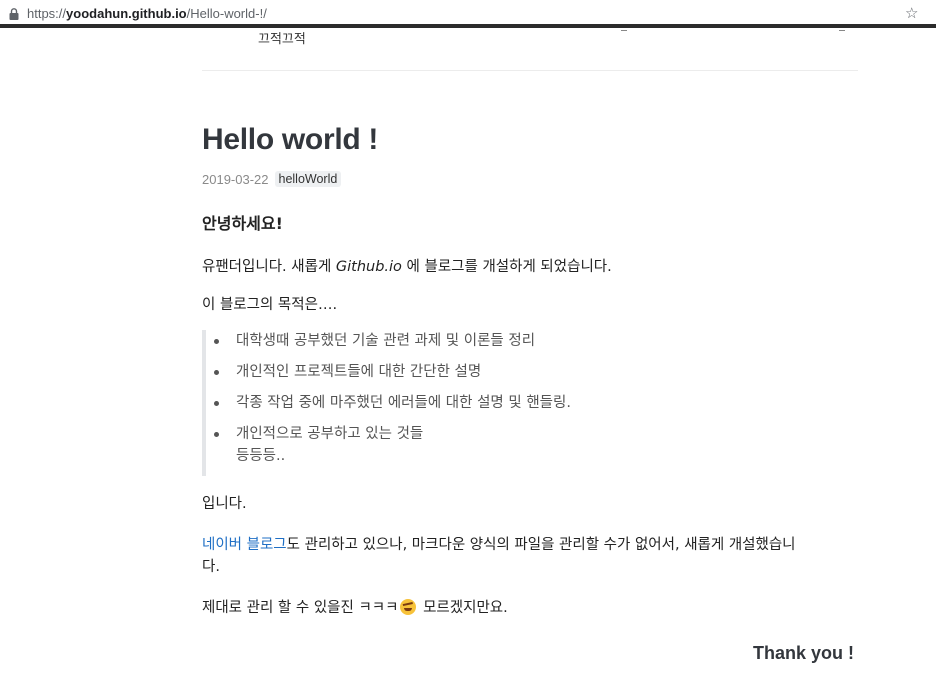 This screenshot has width=936, height=700. Describe the element at coordinates (359, 372) in the screenshot. I see `goal-text: 개인적인 프로젝트들에 대한 간단한 설명` at that location.